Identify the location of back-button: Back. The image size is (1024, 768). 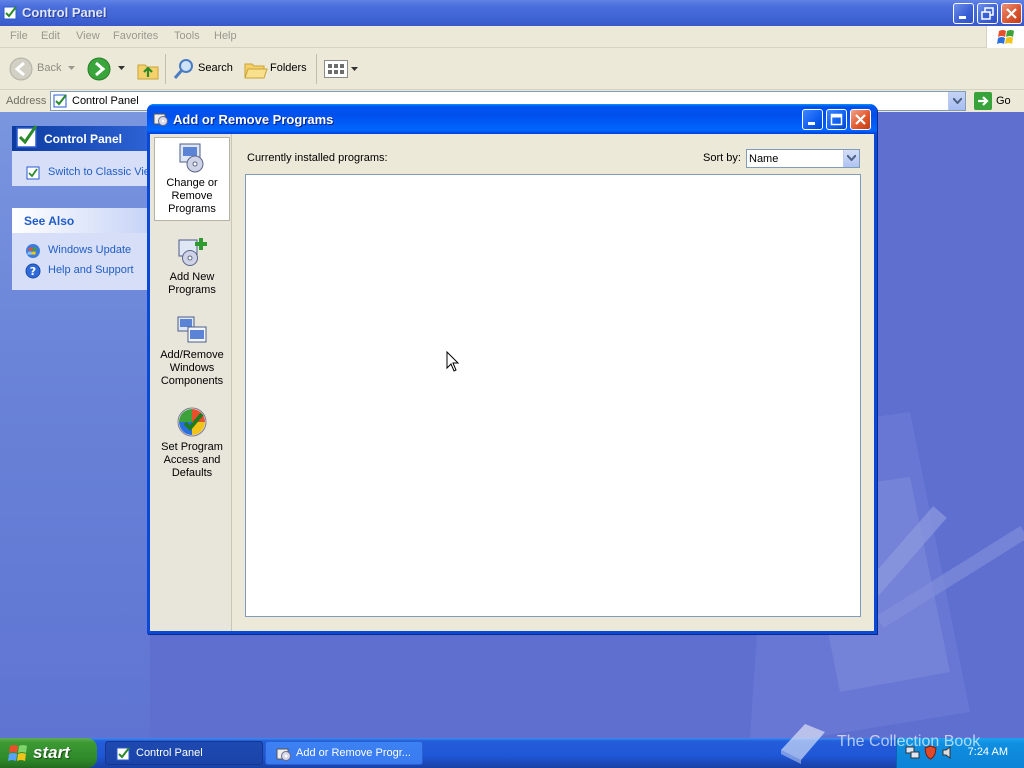
(42, 69).